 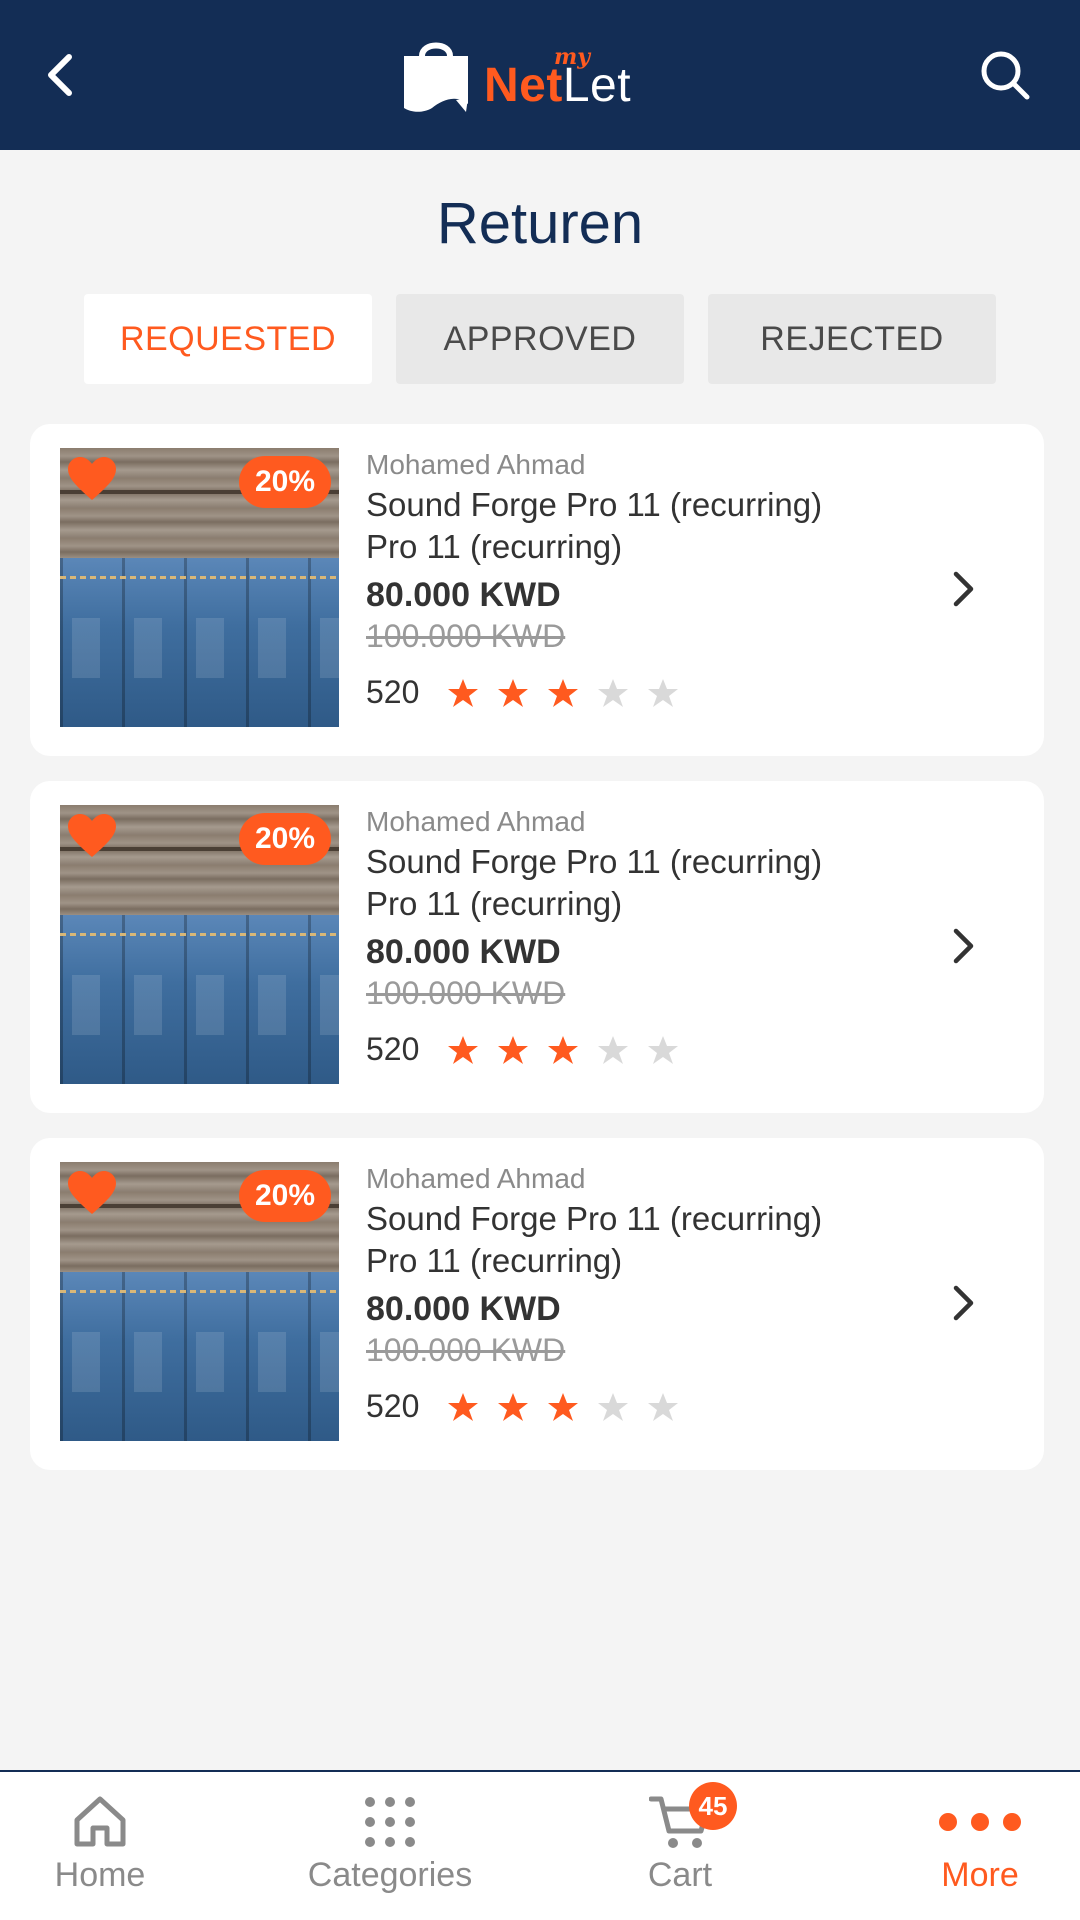 I want to click on more-dots-icon, so click(x=980, y=1822).